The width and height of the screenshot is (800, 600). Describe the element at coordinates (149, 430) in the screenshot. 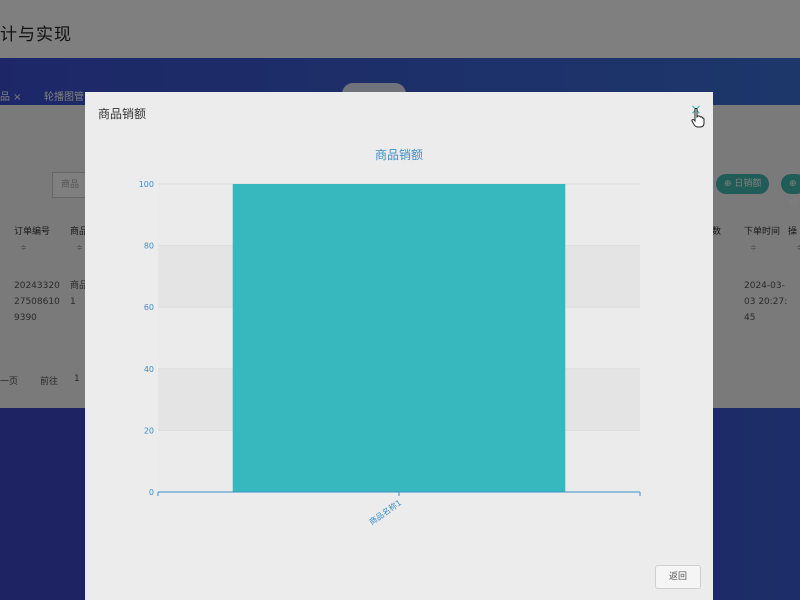

I see `y-tick-label: 20` at that location.